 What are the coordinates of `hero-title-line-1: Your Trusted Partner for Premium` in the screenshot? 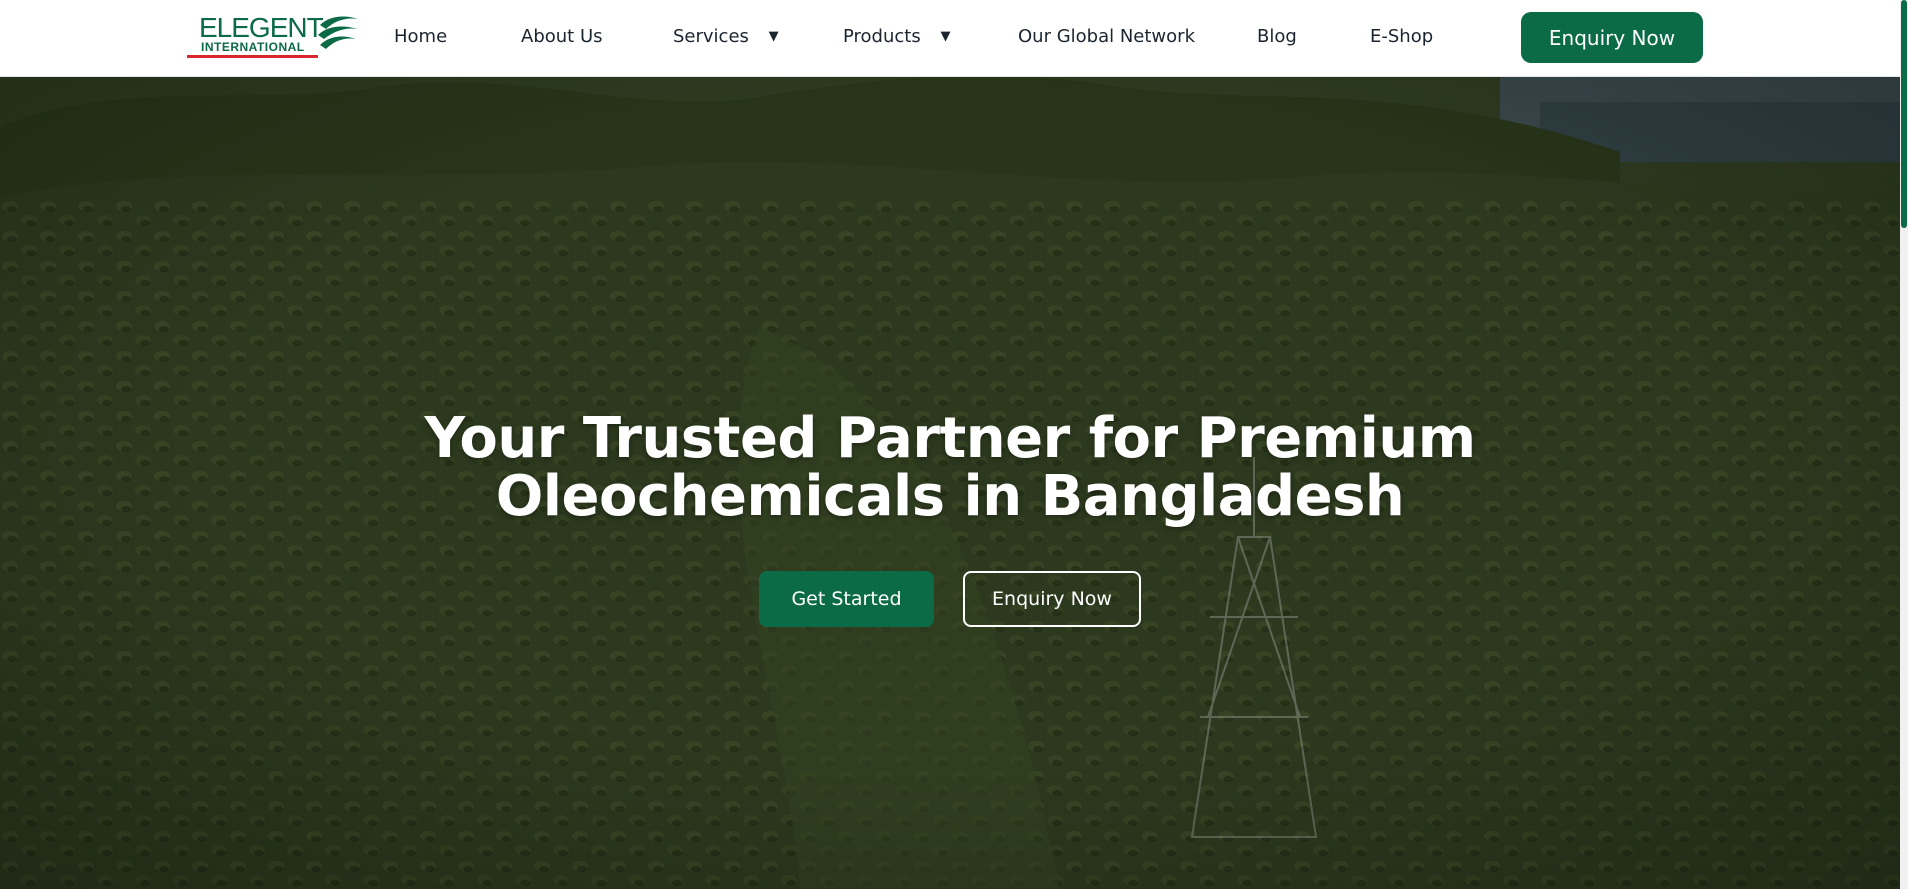 It's located at (950, 438).